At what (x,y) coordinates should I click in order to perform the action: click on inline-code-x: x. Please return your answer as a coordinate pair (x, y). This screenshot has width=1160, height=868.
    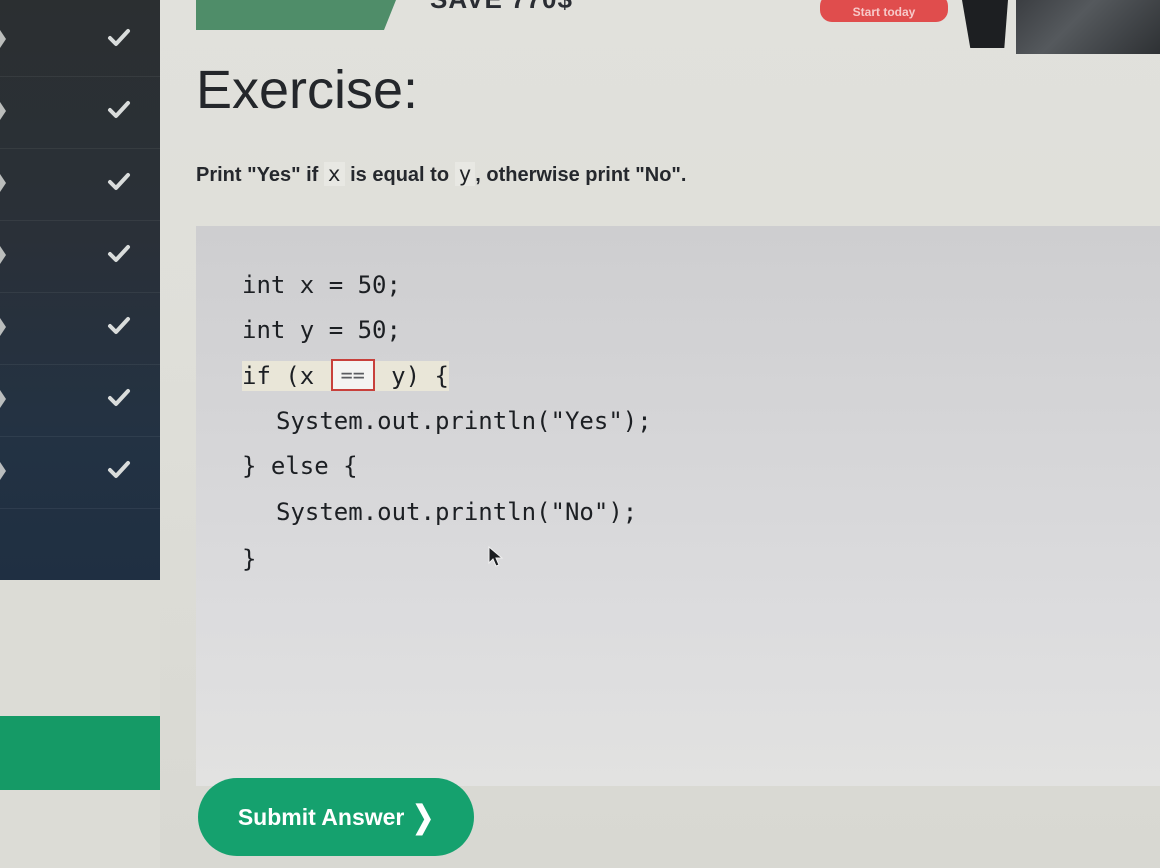
    Looking at the image, I should click on (334, 174).